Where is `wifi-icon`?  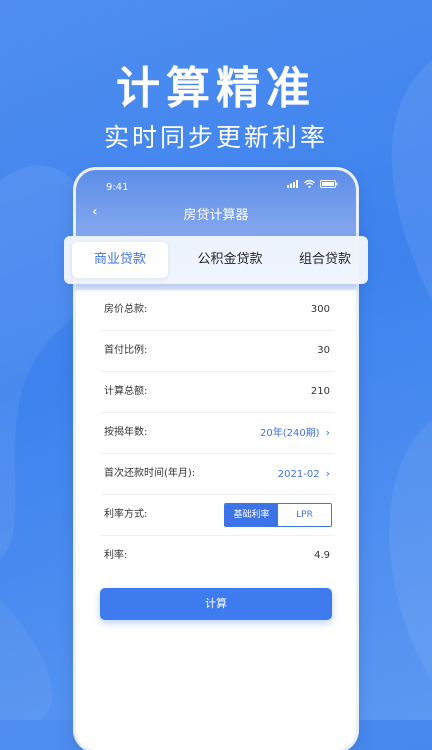 wifi-icon is located at coordinates (309, 184).